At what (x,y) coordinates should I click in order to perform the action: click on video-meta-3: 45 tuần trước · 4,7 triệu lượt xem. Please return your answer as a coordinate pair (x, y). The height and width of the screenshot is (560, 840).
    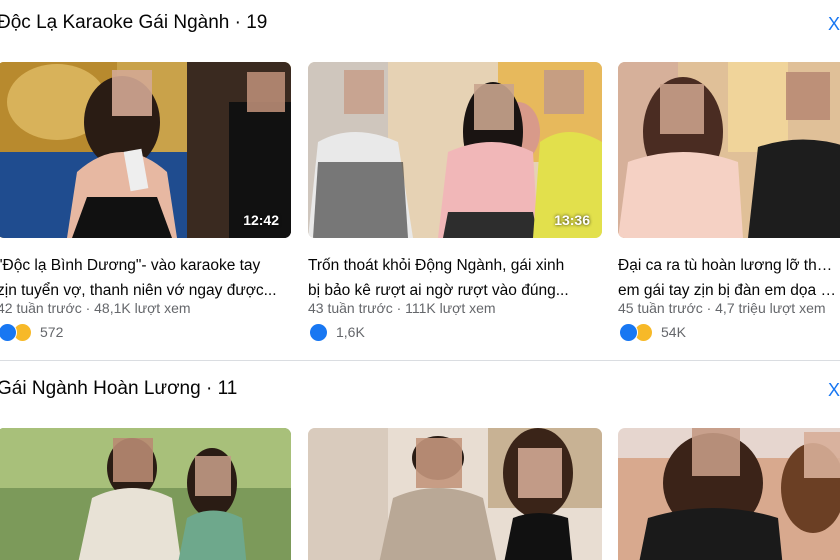
    Looking at the image, I should click on (722, 308).